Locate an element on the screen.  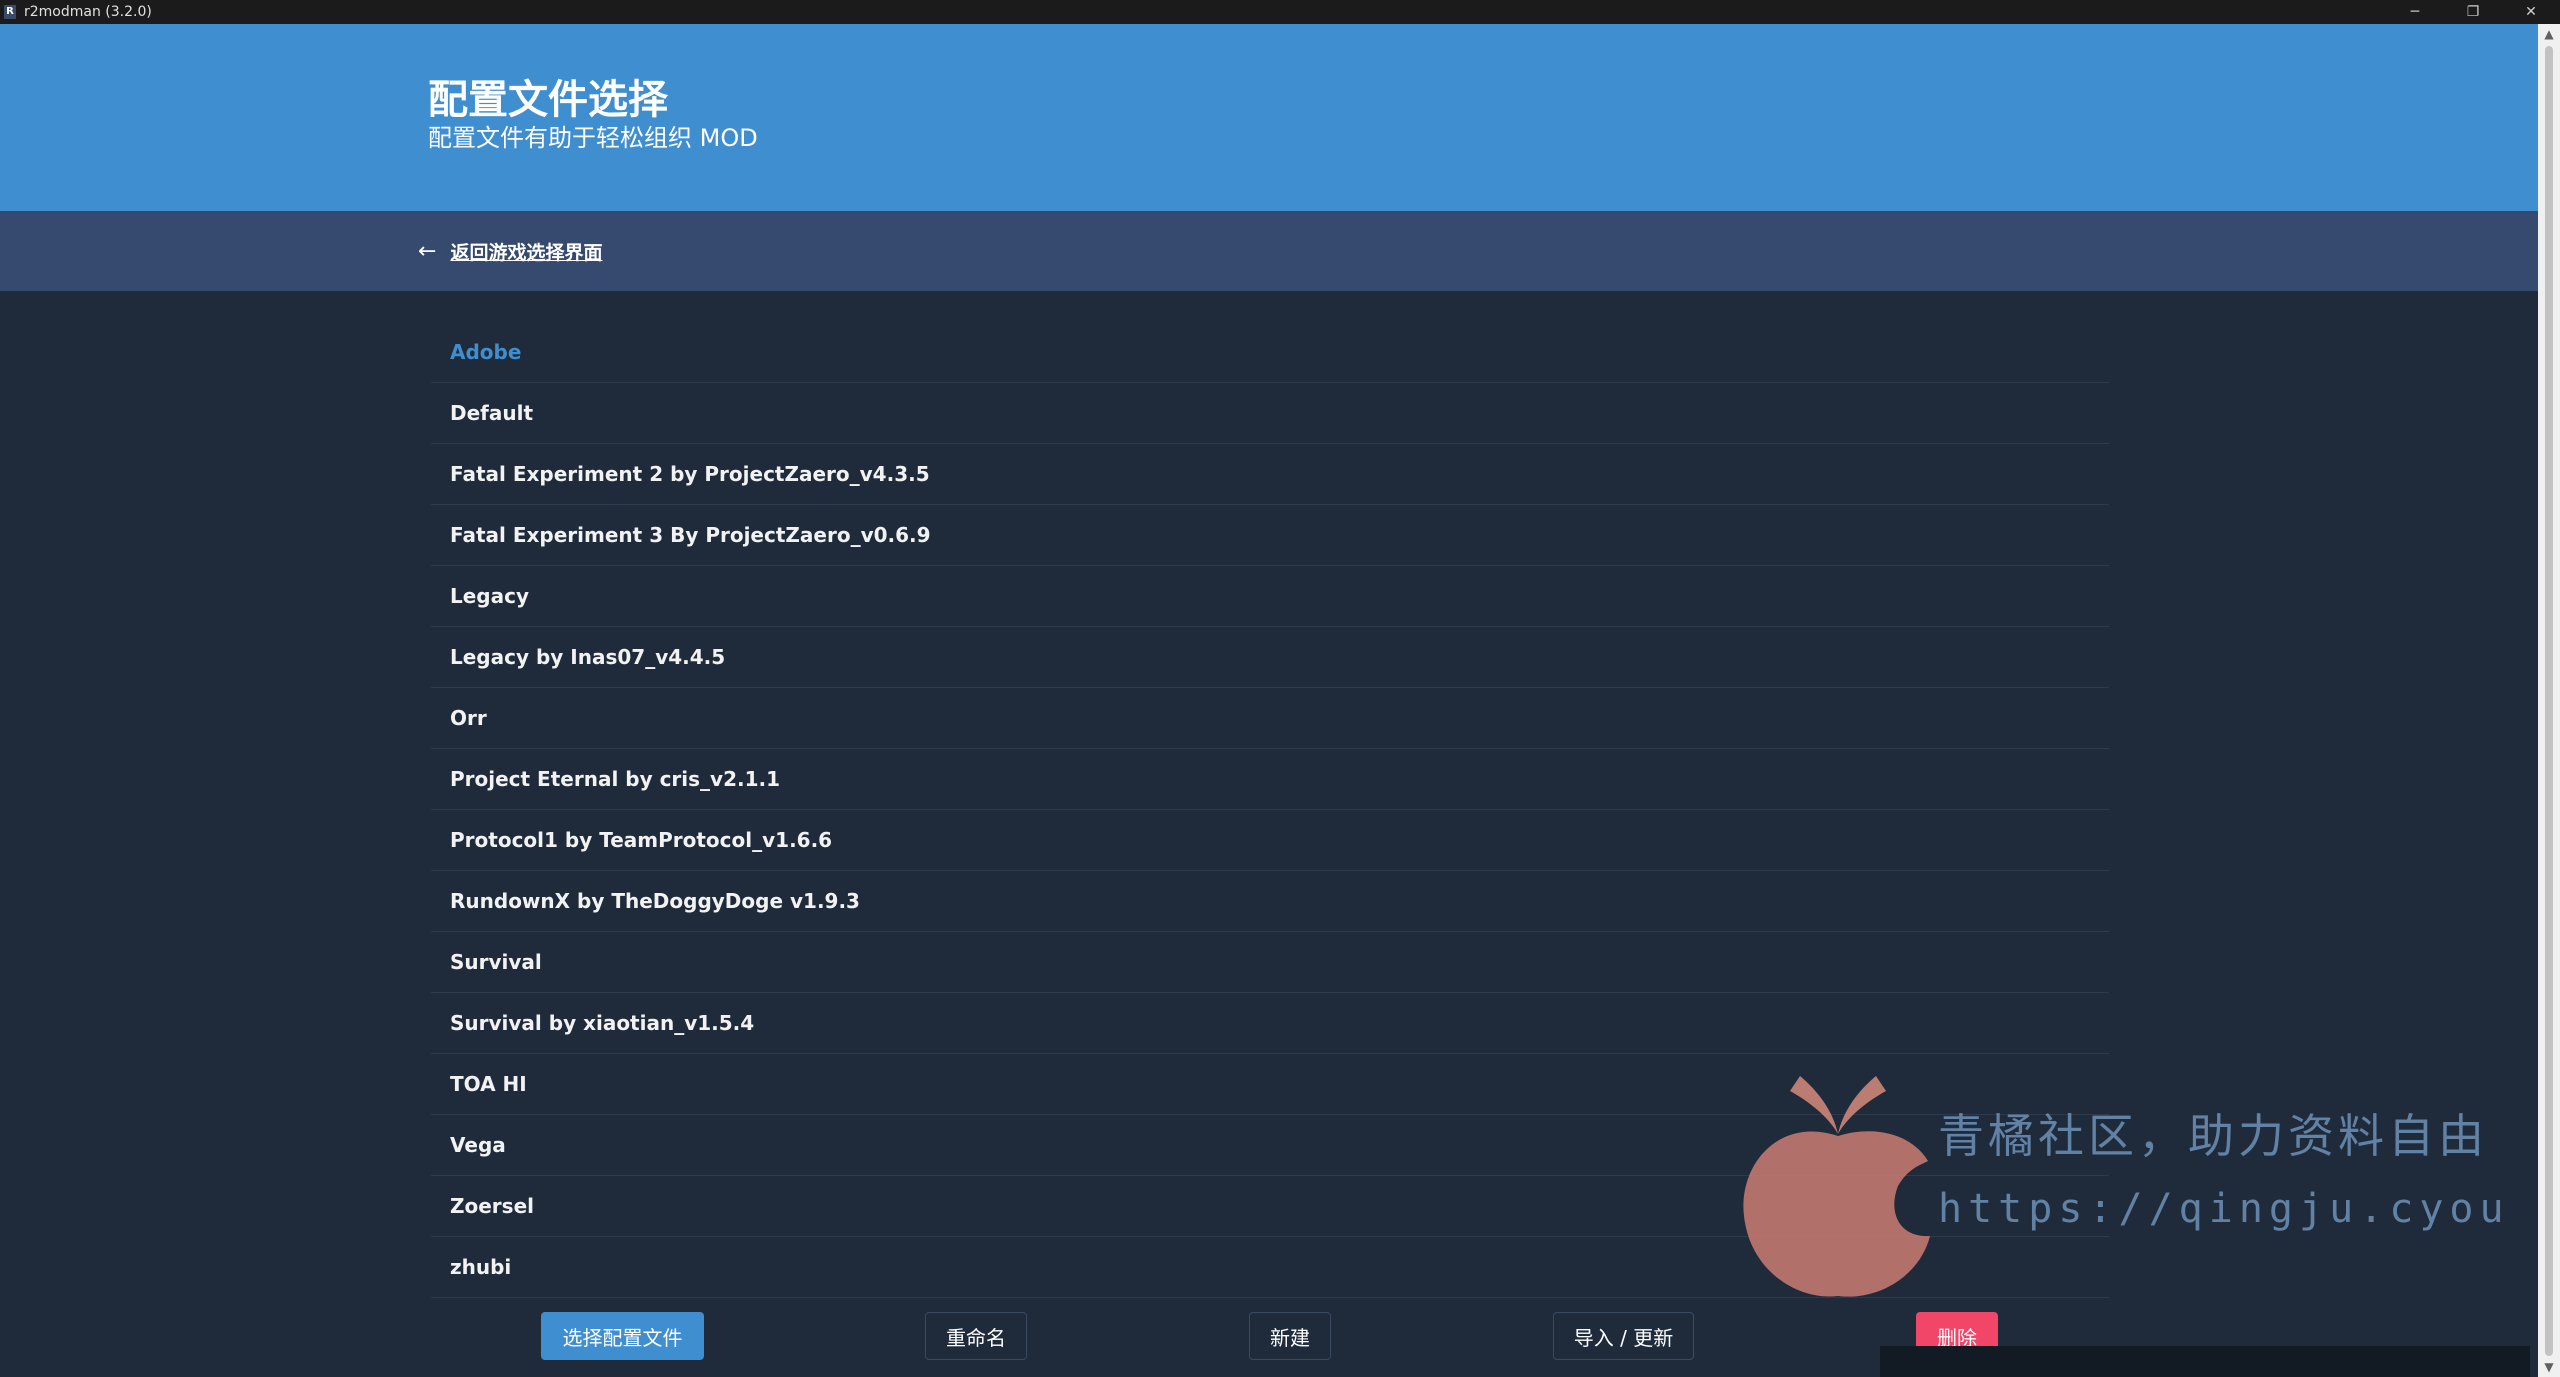
profile-list-item: RundownX by TheDoggyDoge v1.9.3 is located at coordinates (1270, 901).